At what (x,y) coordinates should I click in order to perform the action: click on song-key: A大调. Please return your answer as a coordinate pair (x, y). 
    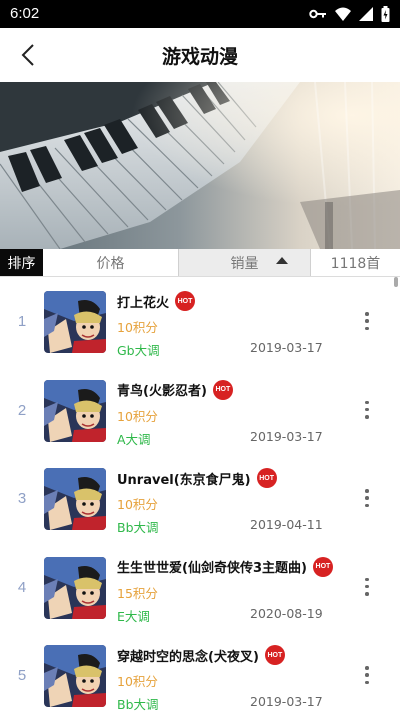
    Looking at the image, I should click on (134, 439).